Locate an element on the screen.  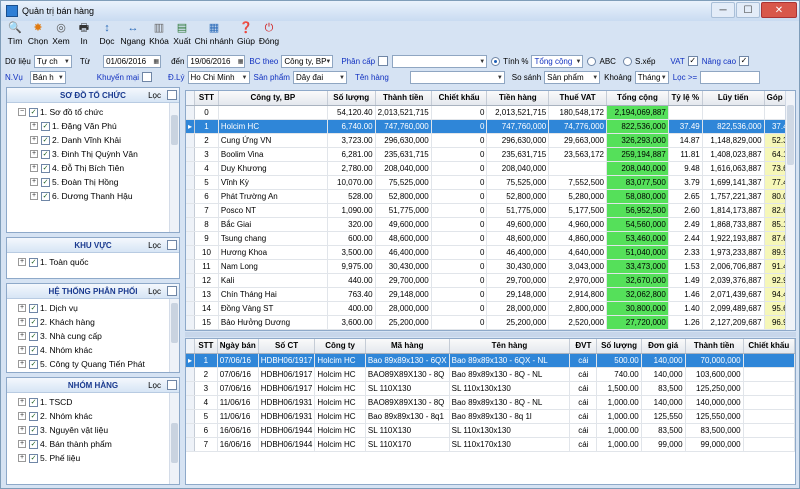
đóng-toolbar-button: ⏻ Đóng is located at coordinates (269, 36).